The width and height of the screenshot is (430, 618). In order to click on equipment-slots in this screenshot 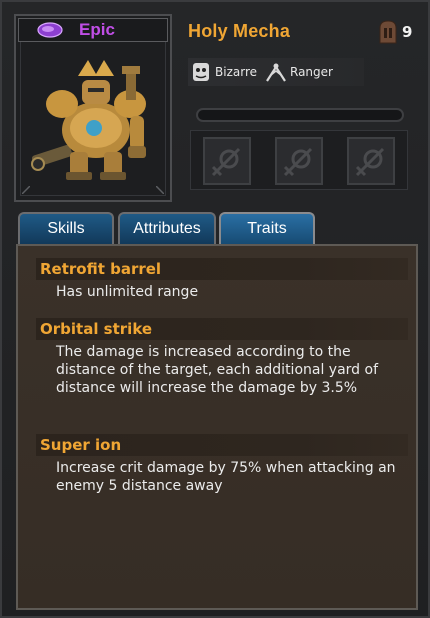, I will do `click(299, 160)`.